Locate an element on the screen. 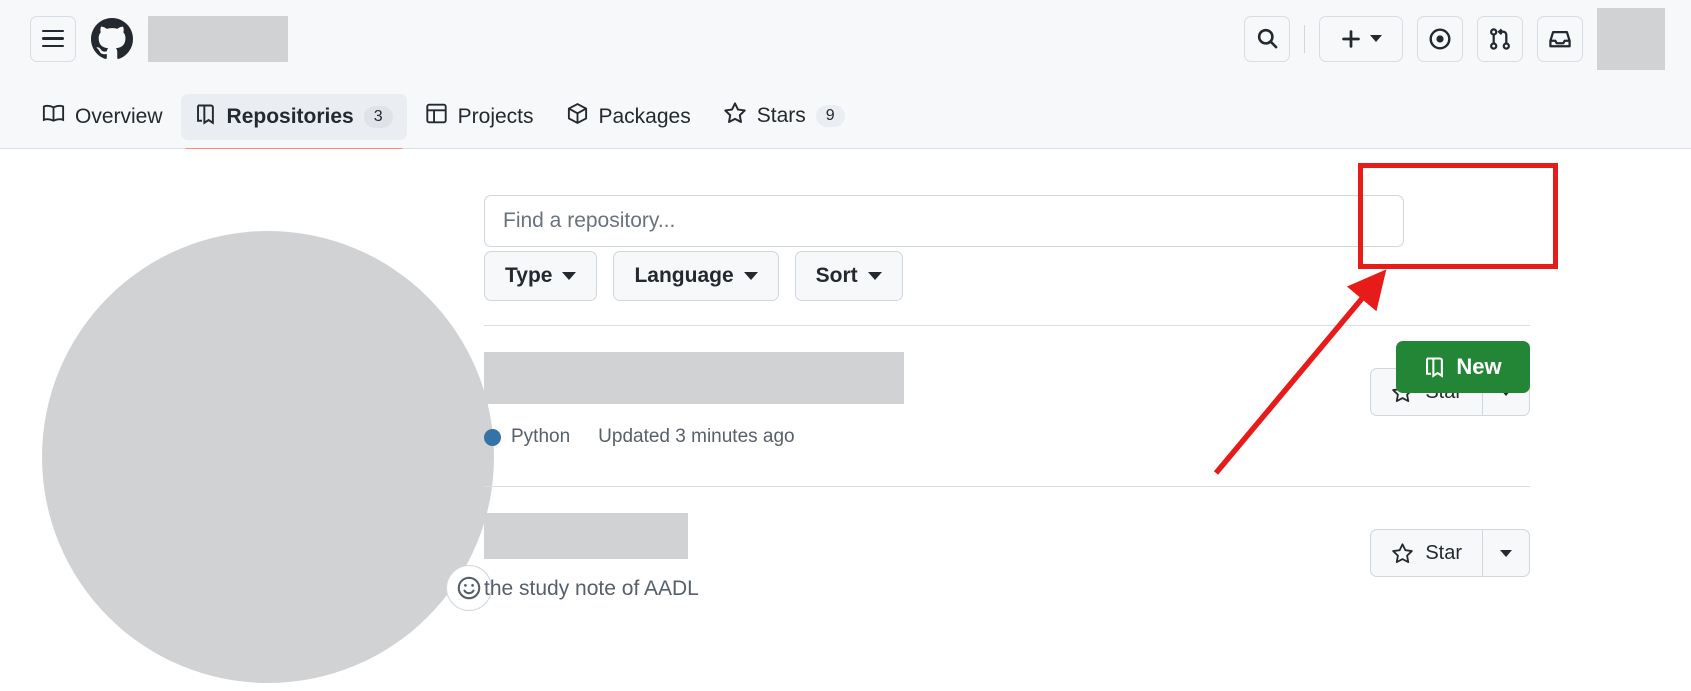  filter-label: Language is located at coordinates (684, 275).